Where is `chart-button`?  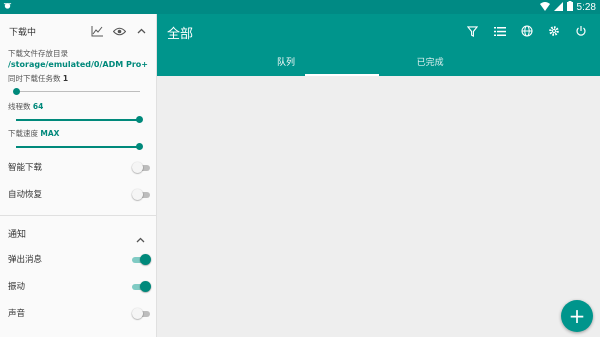 chart-button is located at coordinates (97, 31).